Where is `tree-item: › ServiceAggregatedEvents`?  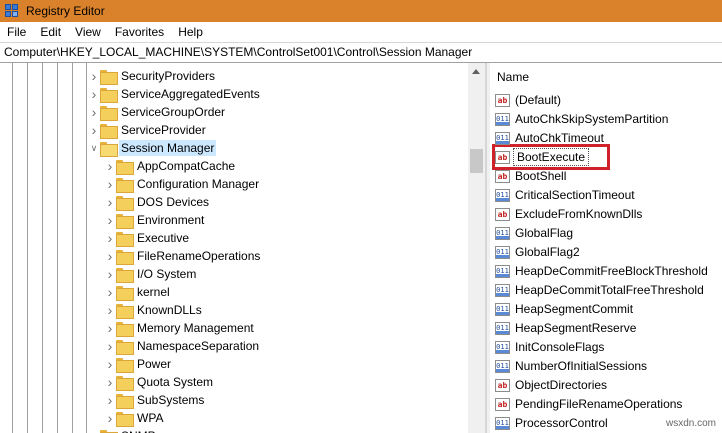 tree-item: › ServiceAggregatedEvents is located at coordinates (175, 94).